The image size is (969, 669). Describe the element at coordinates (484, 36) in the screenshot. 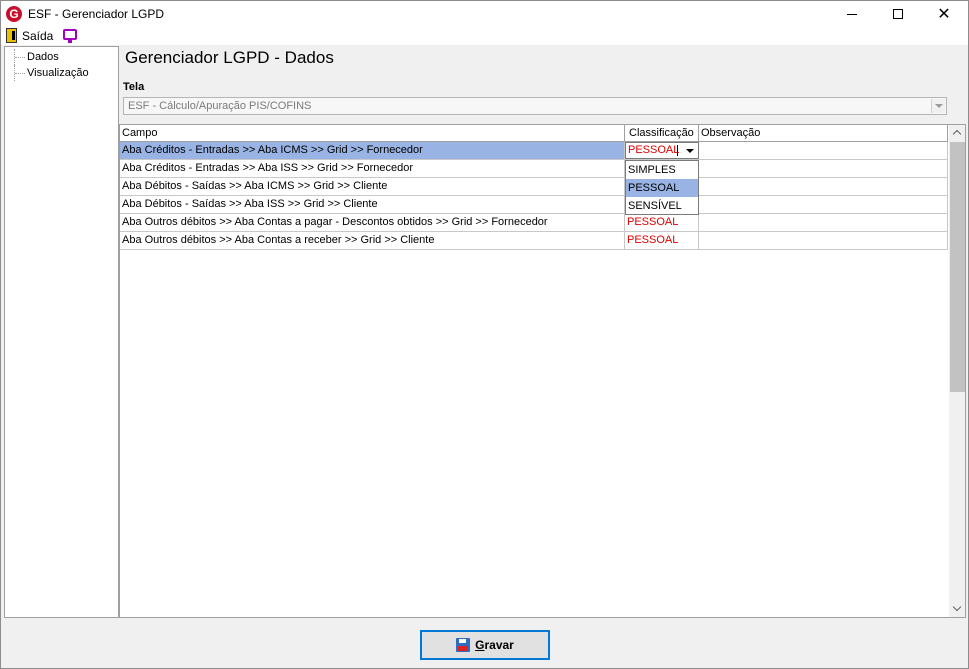

I see `menu-bar: Saída` at that location.